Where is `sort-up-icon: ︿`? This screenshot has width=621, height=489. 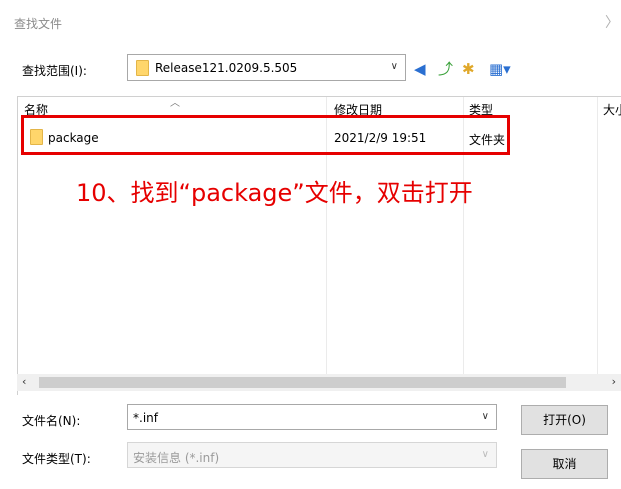
sort-up-icon: ︿ is located at coordinates (175, 103).